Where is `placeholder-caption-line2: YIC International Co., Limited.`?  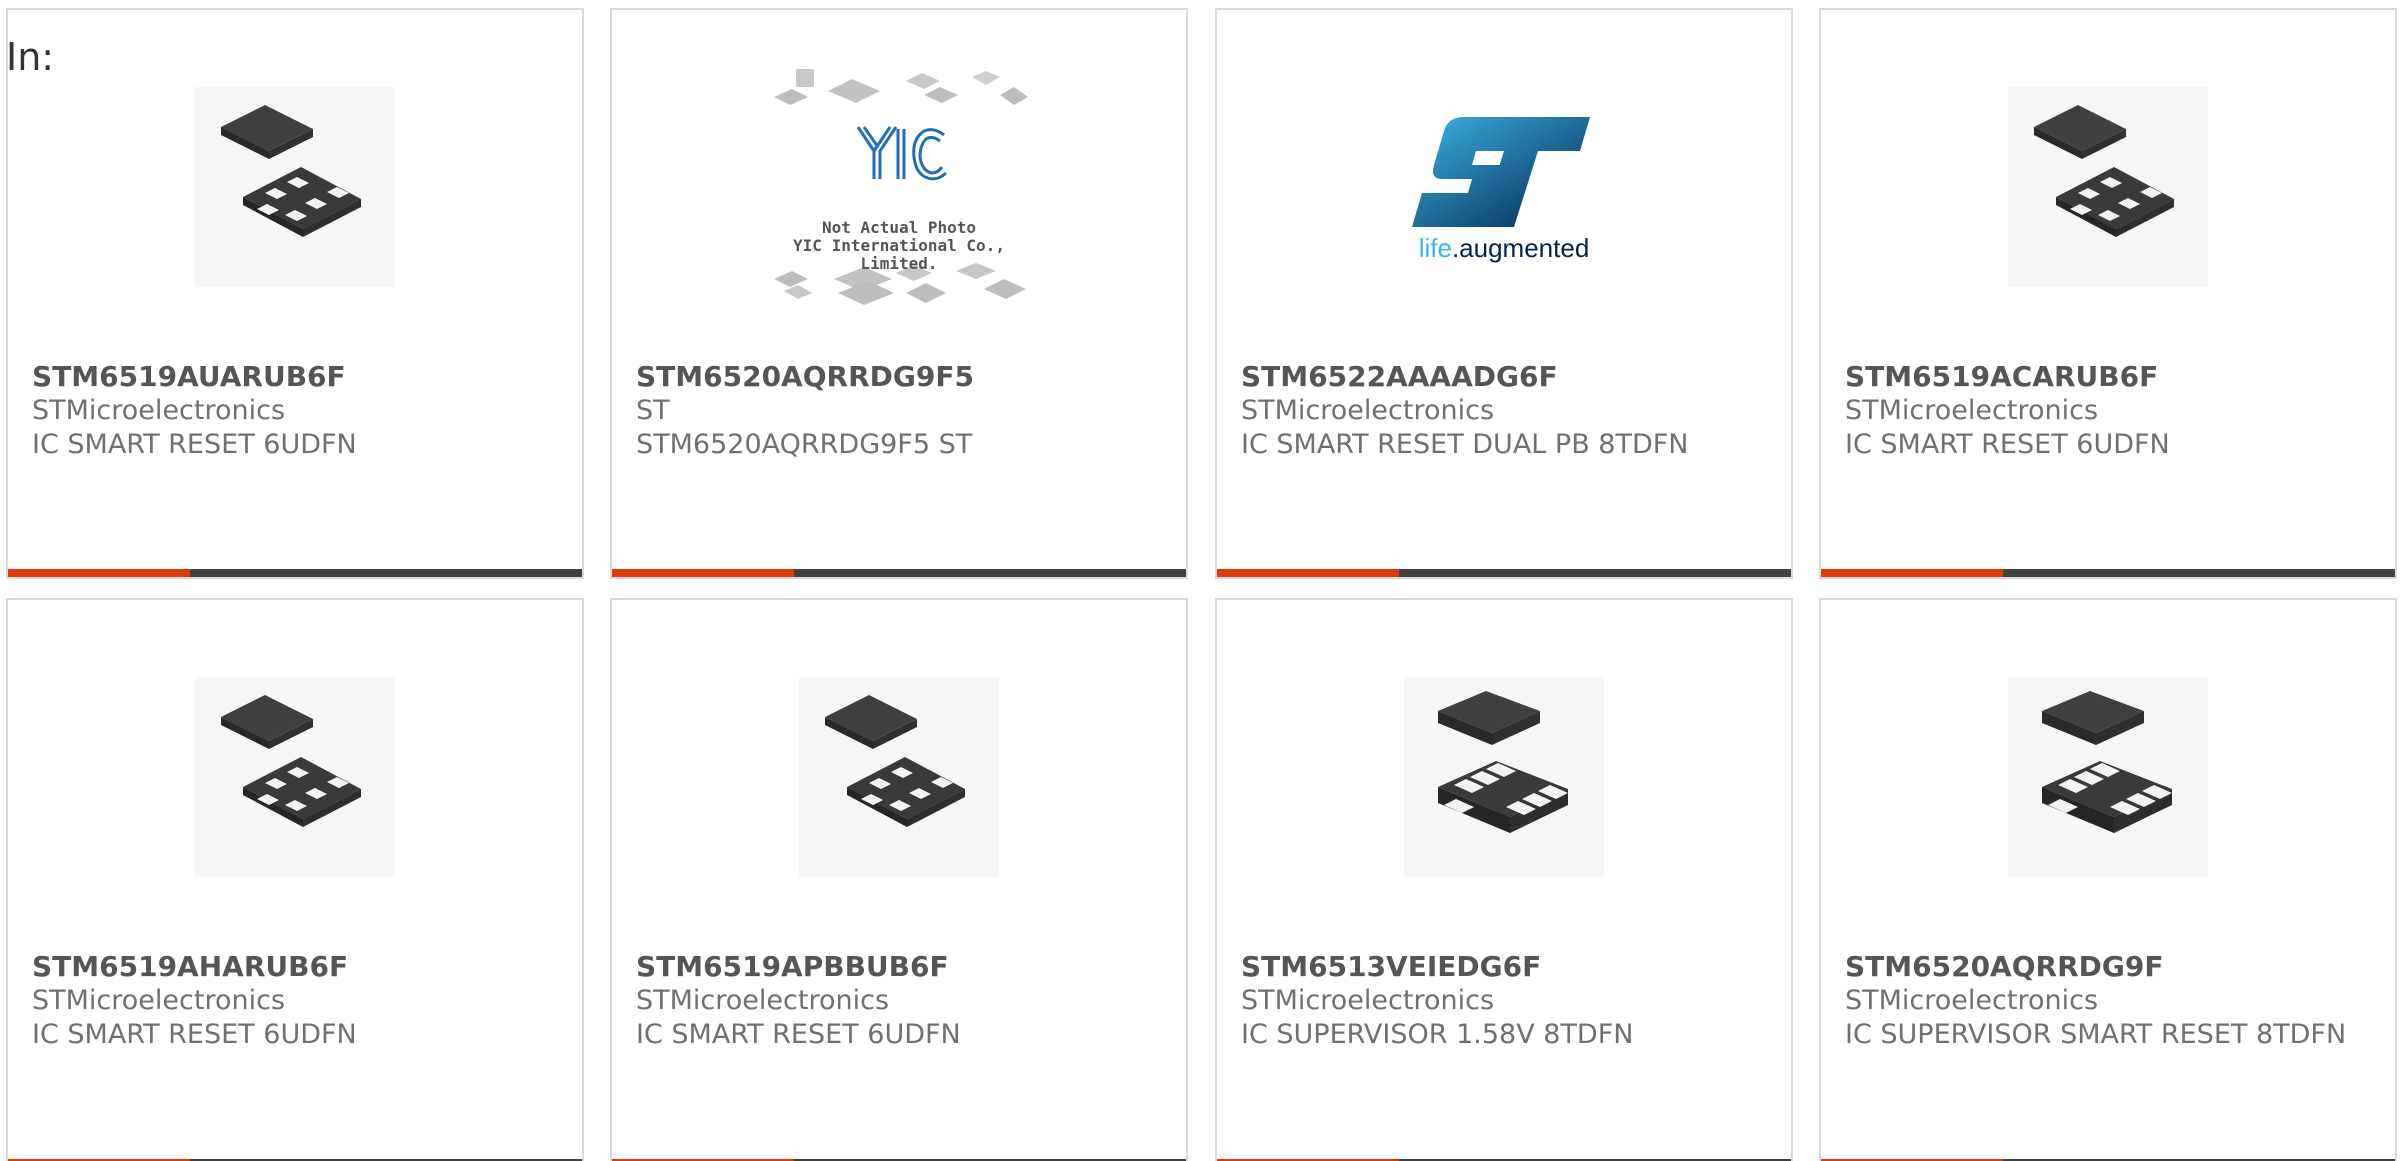
placeholder-caption-line2: YIC International Co., Limited. is located at coordinates (899, 254).